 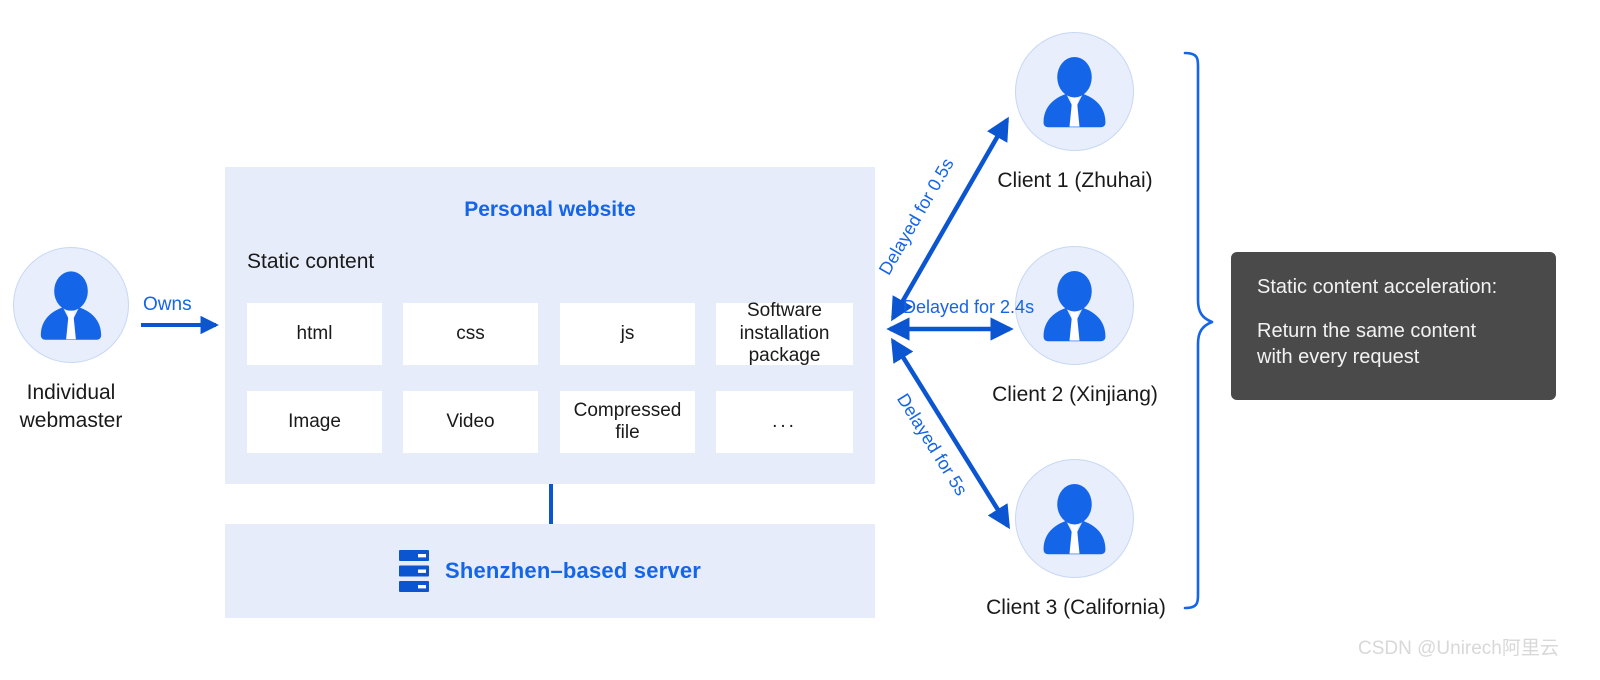 I want to click on panel-title: Personal website, so click(x=550, y=209).